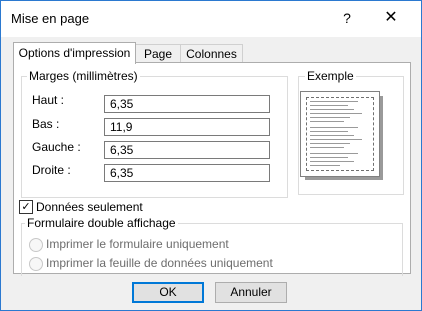 This screenshot has width=422, height=311. Describe the element at coordinates (56, 147) in the screenshot. I see `left-margin-label: Gauche :` at that location.